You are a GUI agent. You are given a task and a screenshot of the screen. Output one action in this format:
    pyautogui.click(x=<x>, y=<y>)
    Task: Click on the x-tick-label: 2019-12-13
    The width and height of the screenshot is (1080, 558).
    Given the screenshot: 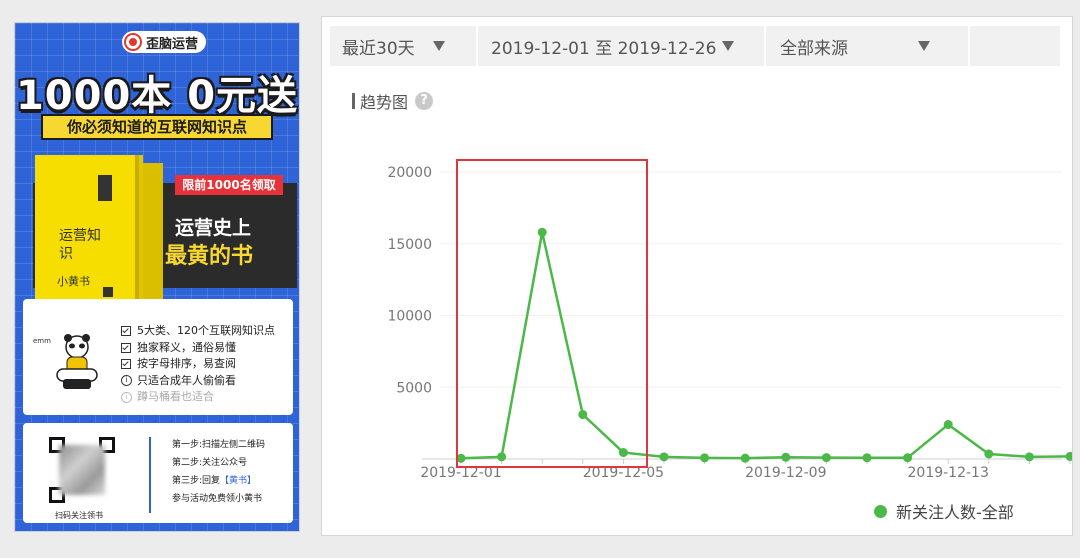 What is the action you would take?
    pyautogui.click(x=948, y=473)
    